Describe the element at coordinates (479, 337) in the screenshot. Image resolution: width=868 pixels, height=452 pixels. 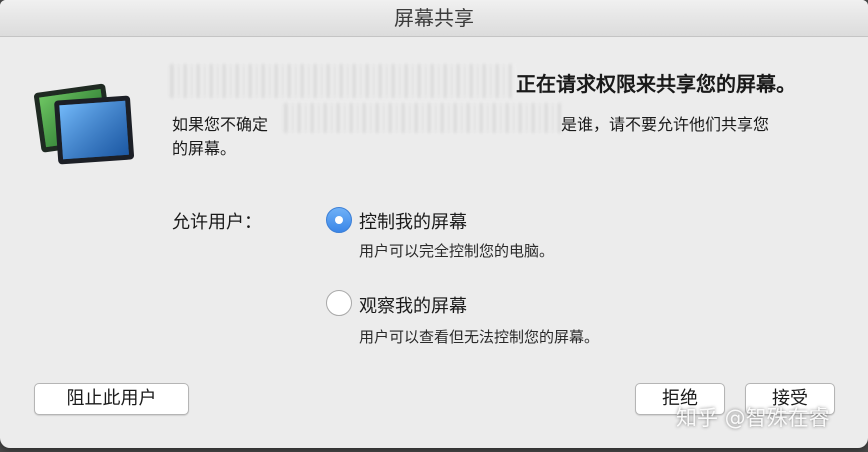
I see `observe-screen-description: 用户可以查看但无法控制您的屏幕。` at that location.